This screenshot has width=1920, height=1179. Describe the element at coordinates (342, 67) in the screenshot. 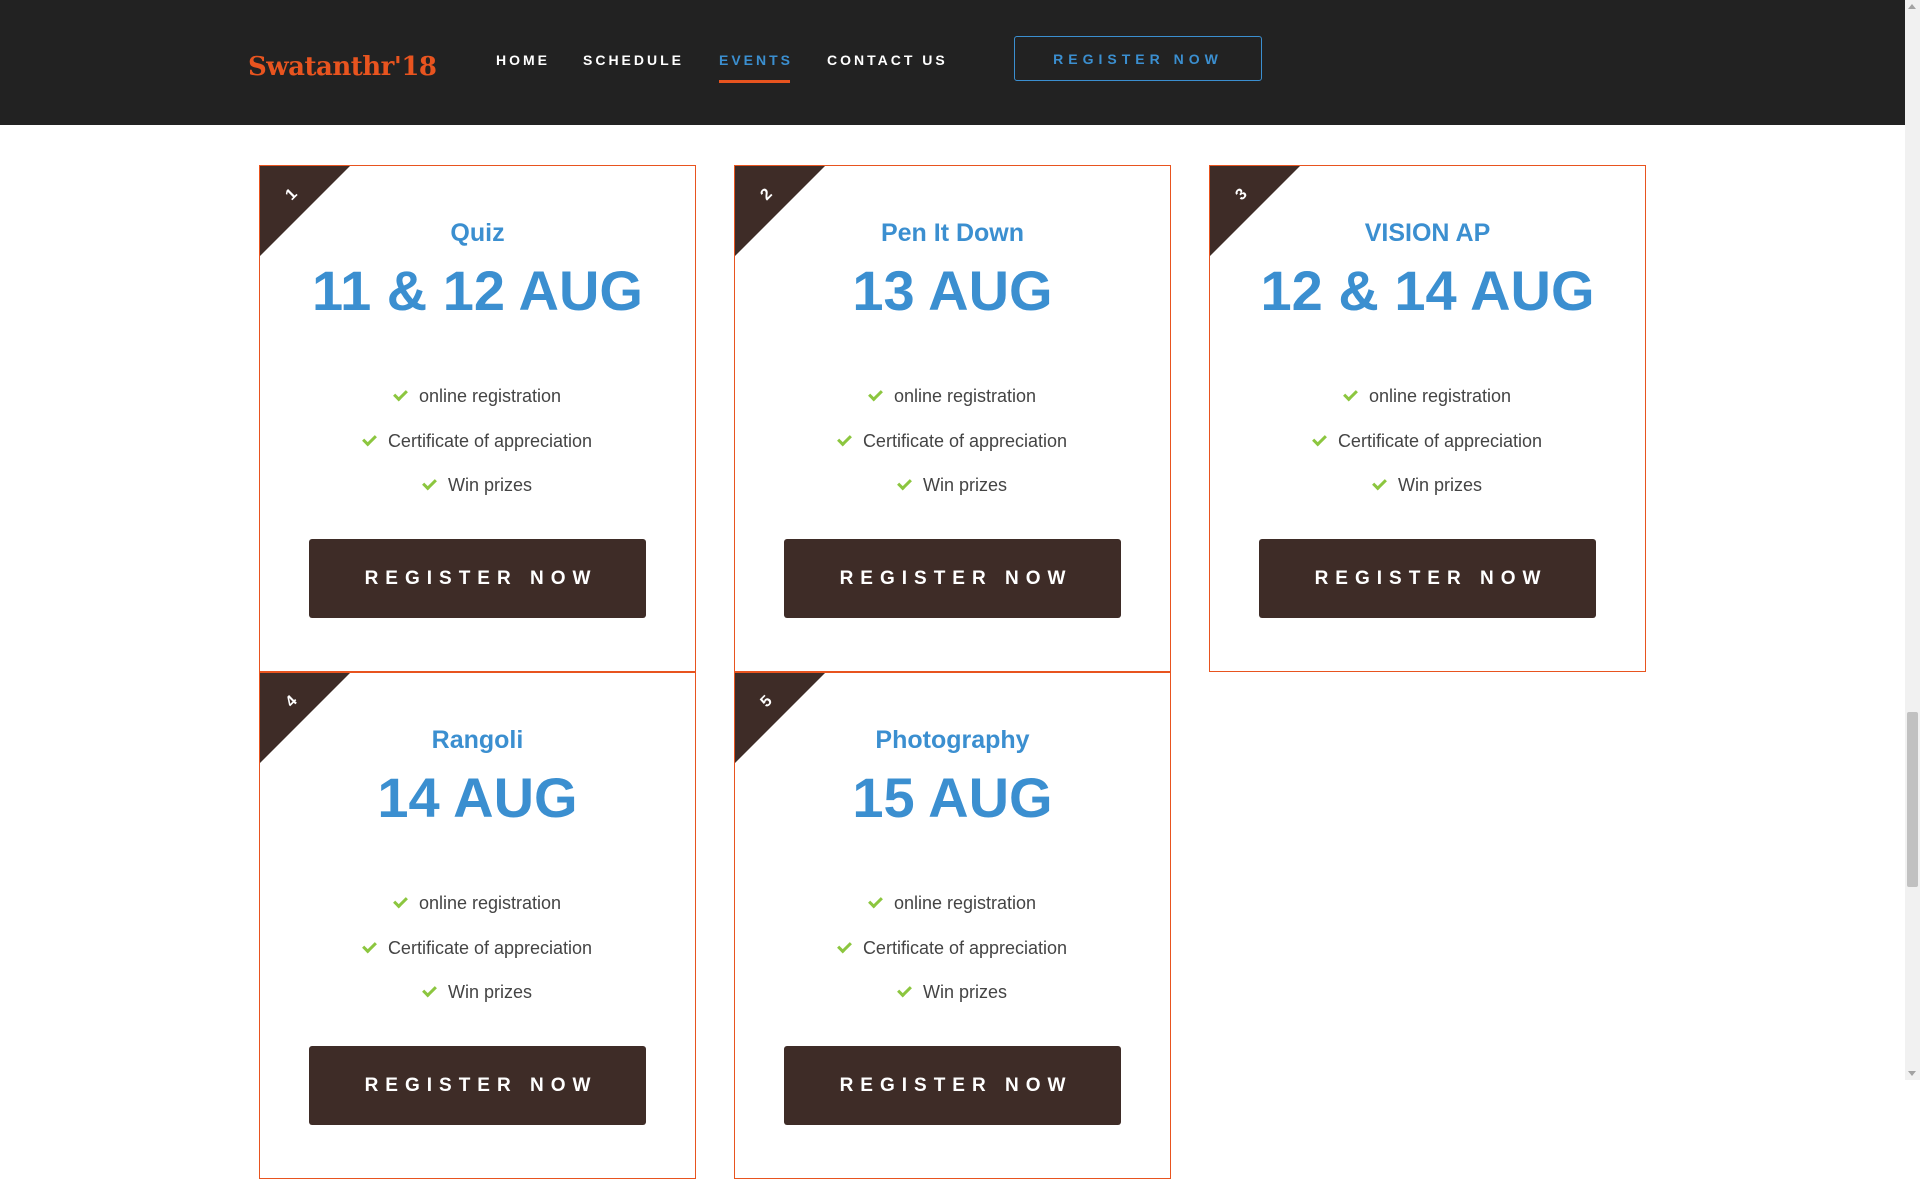

I see `brand-logo: Swatanthr'18` at that location.